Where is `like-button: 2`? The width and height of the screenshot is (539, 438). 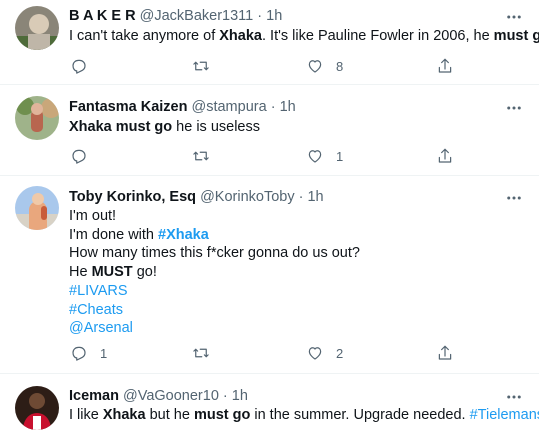
like-button: 2 is located at coordinates (324, 353).